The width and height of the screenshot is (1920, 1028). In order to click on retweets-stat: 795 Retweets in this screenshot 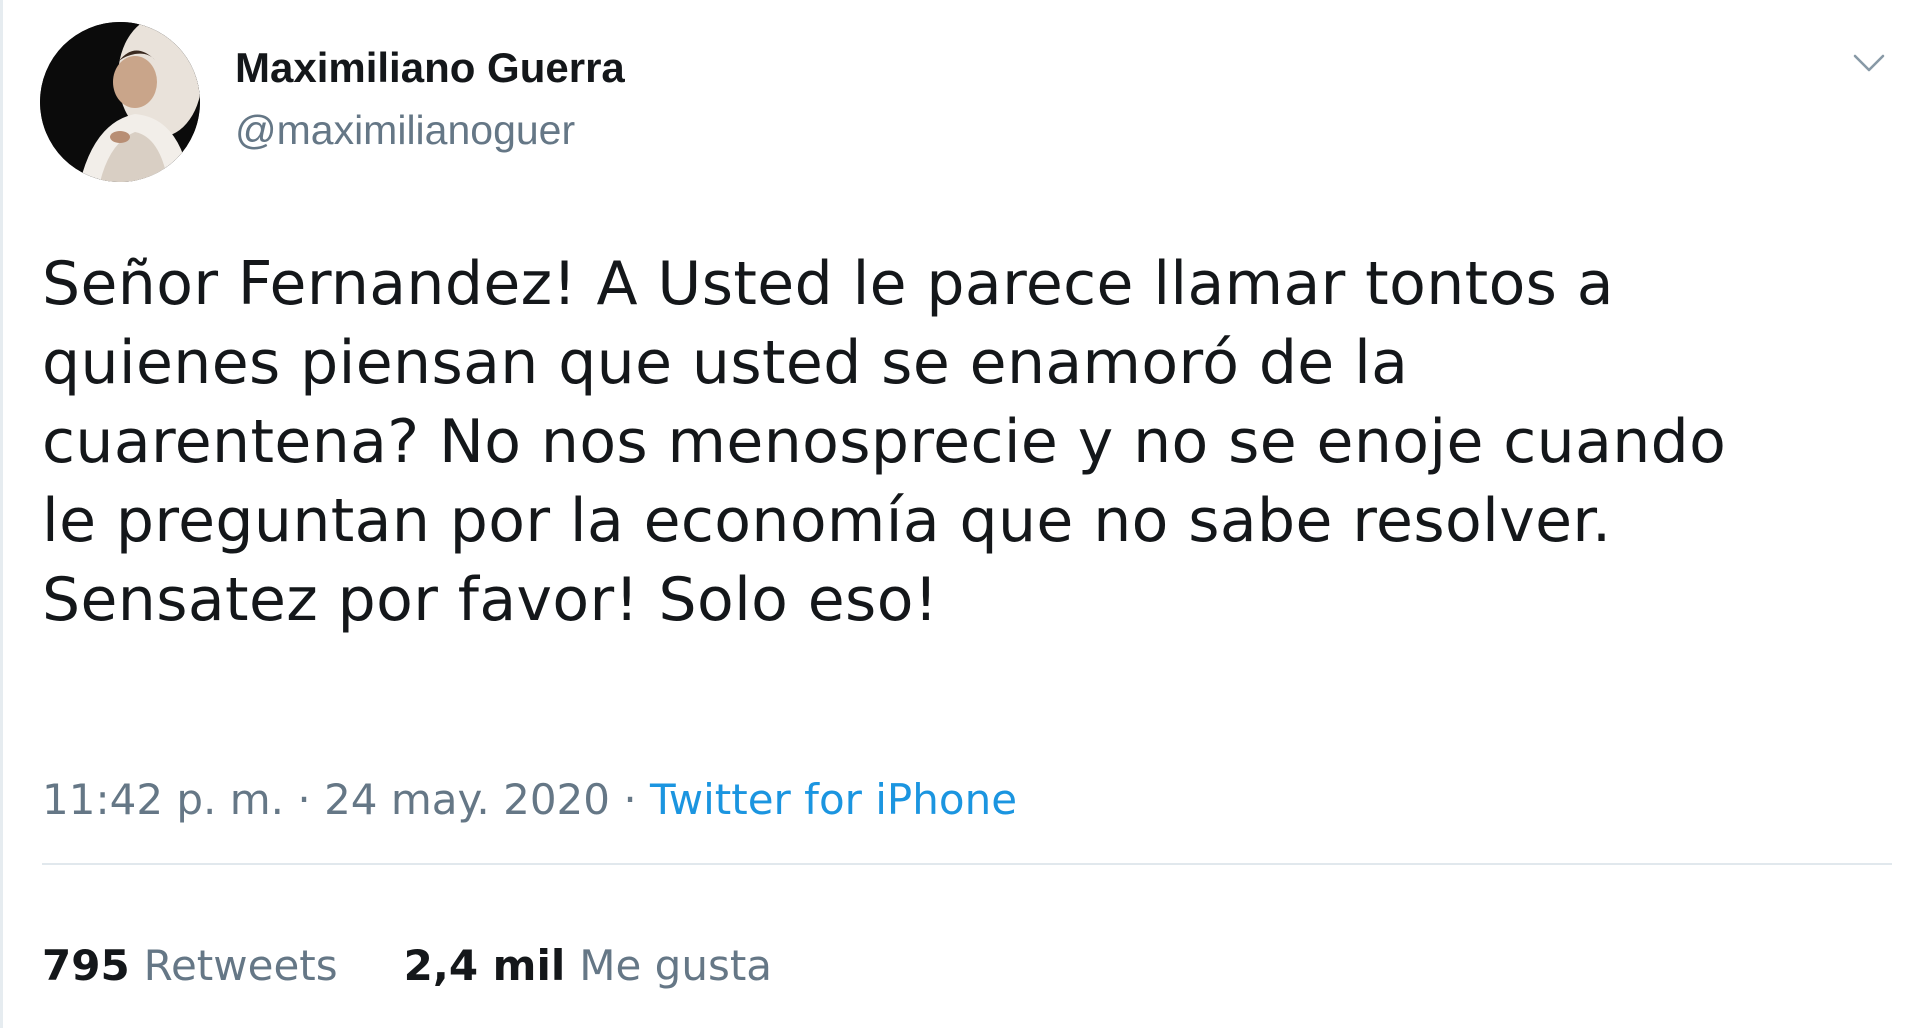, I will do `click(190, 966)`.